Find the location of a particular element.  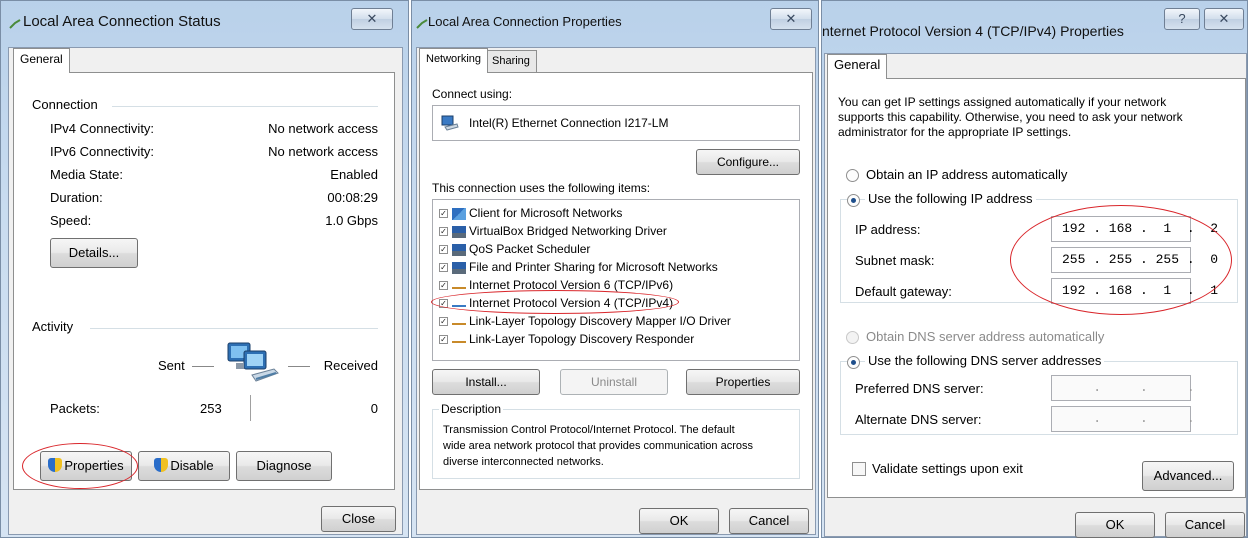

ip-address-field: 192 . 168 . 1 . 2 is located at coordinates (1134, 229).